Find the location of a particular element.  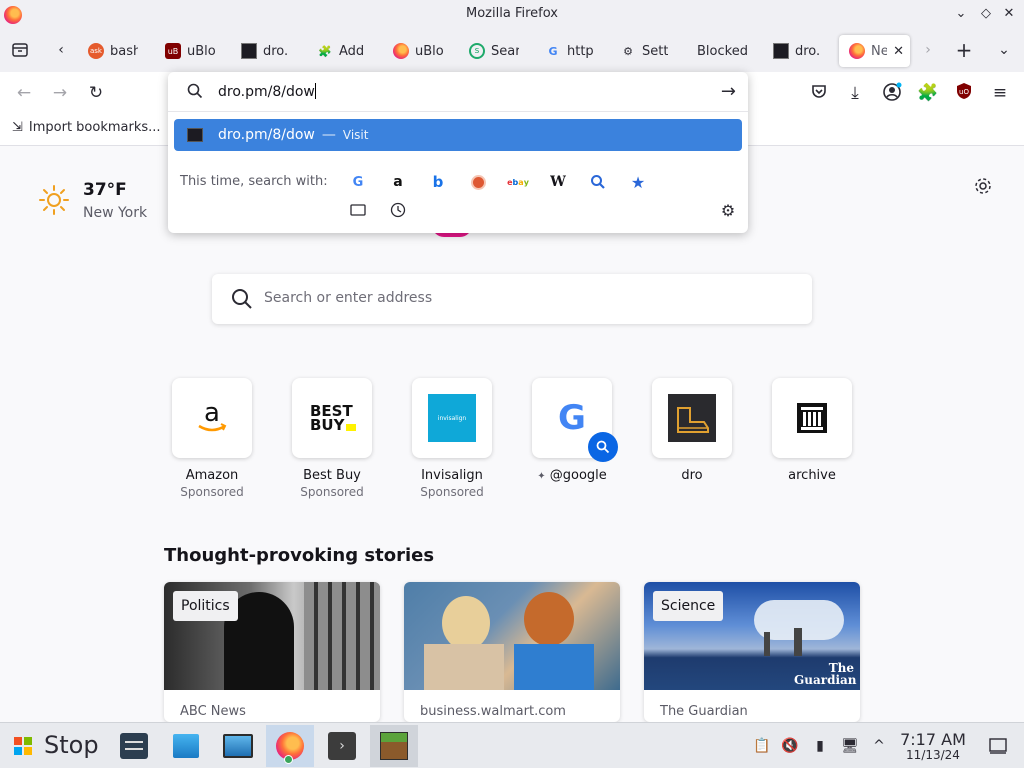

sun-icon is located at coordinates (54, 202).